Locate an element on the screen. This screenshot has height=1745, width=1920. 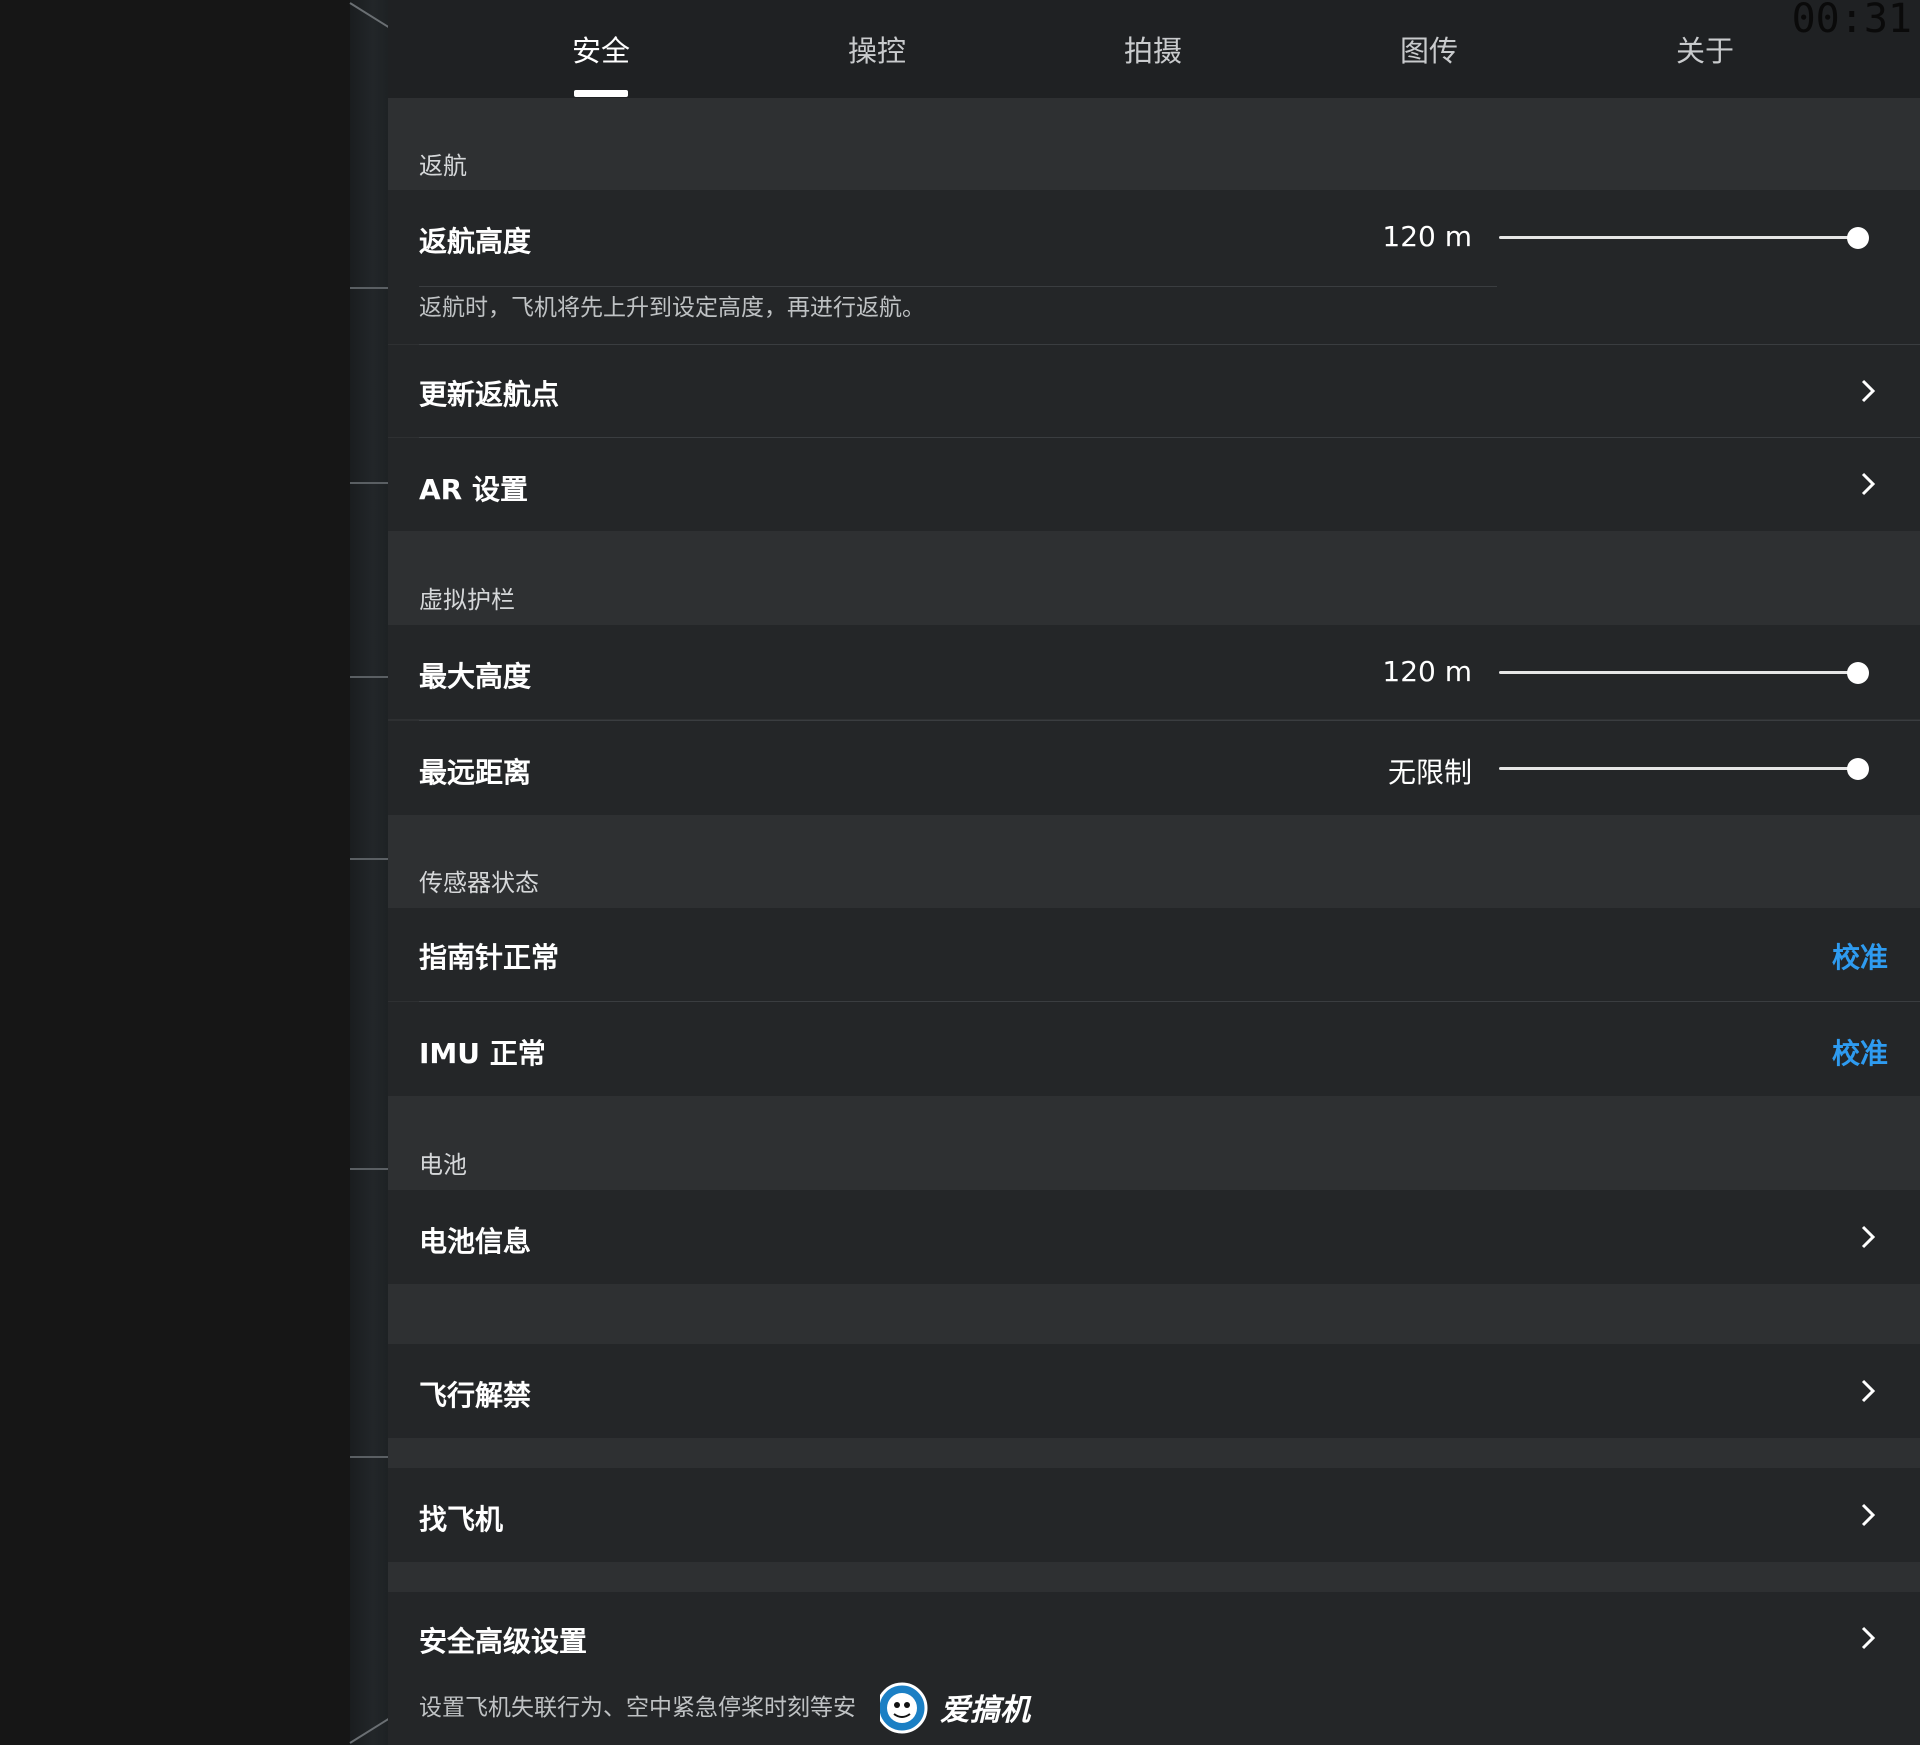
max-height-slider is located at coordinates (1679, 672).